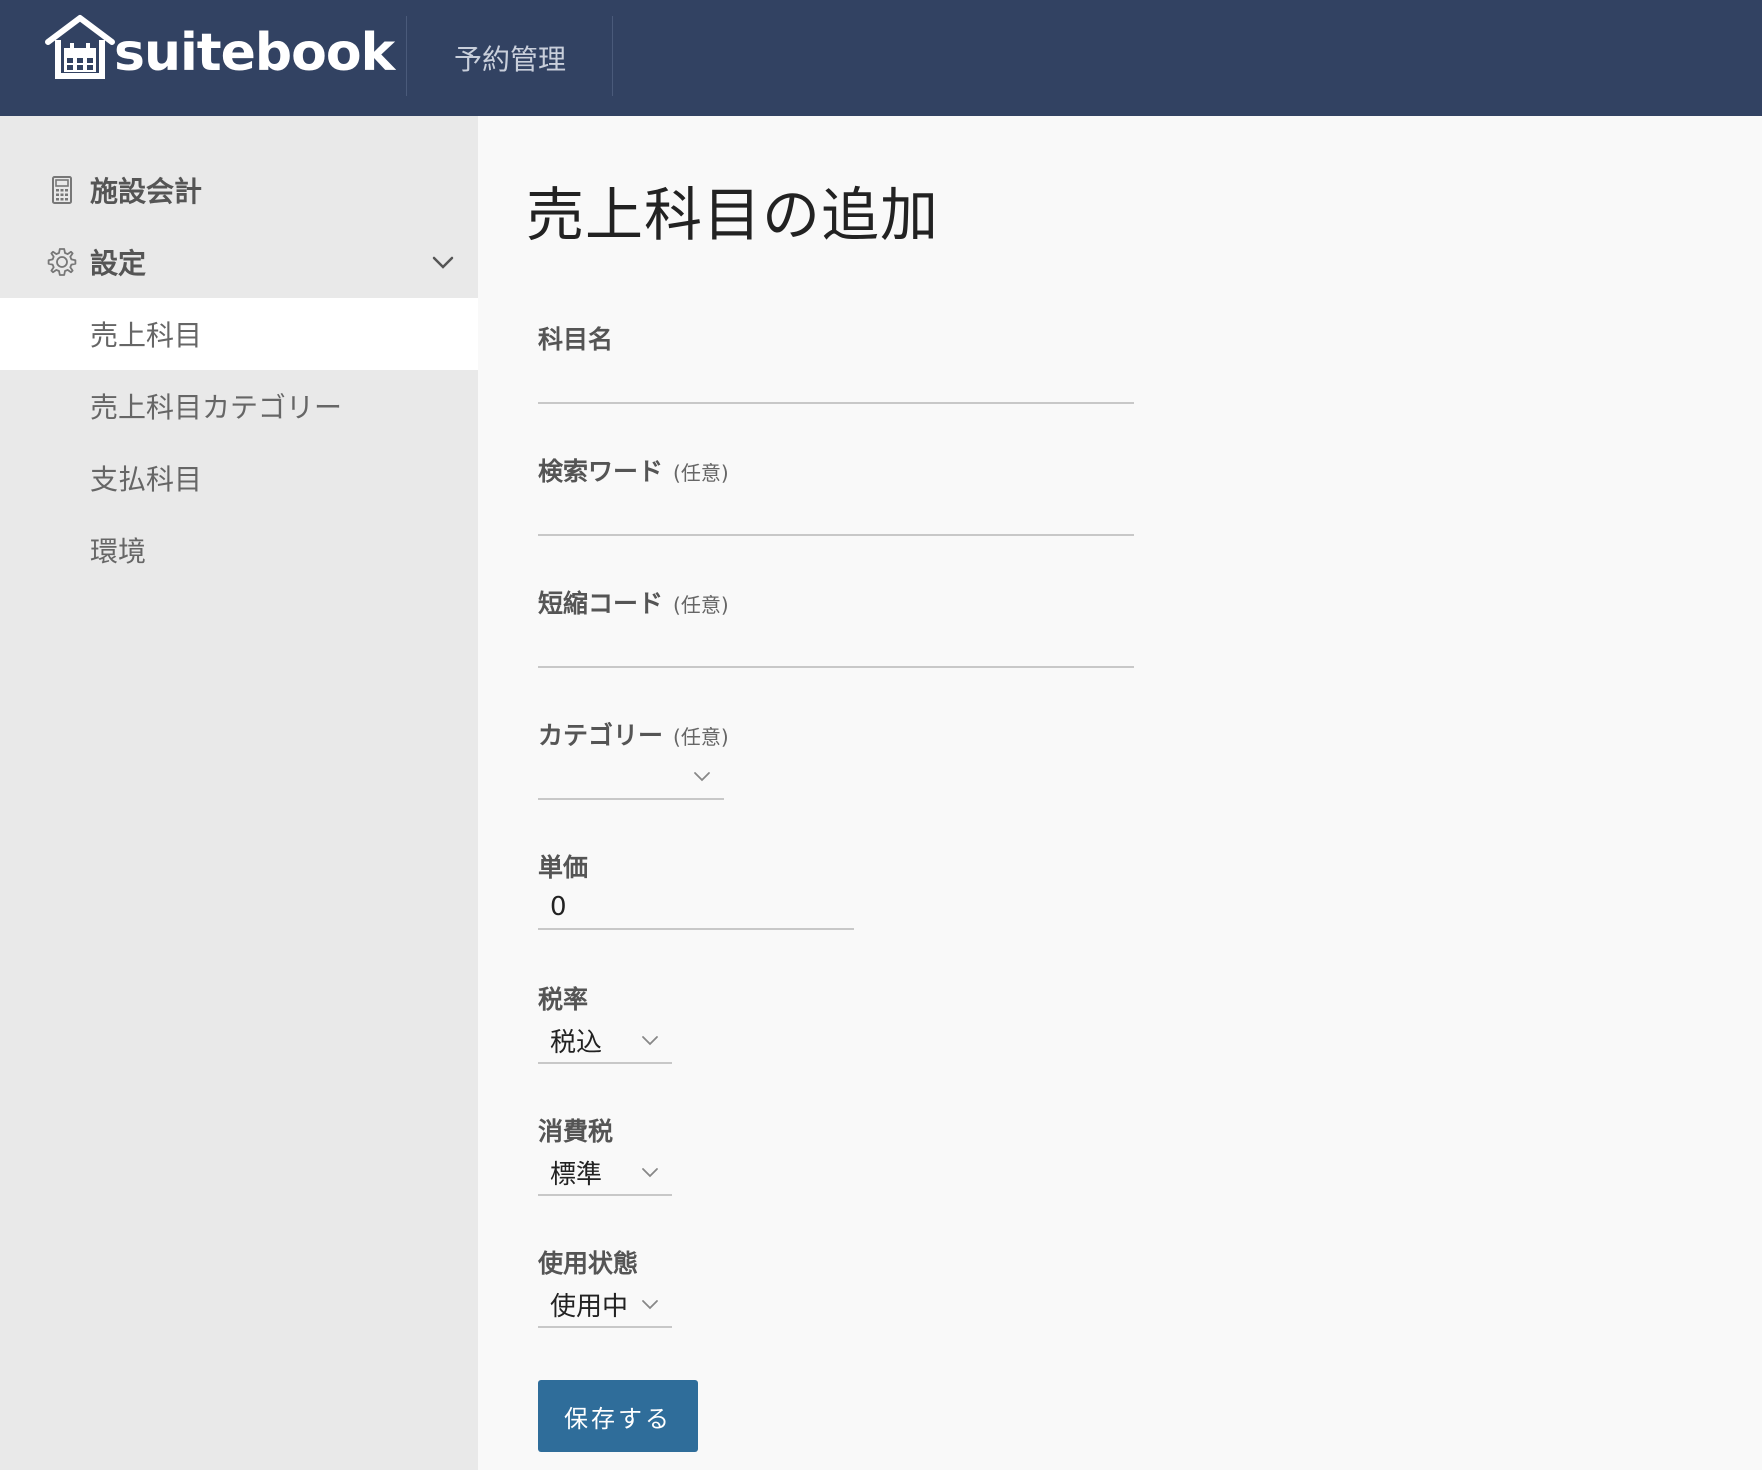 The image size is (1762, 1470). What do you see at coordinates (146, 191) in the screenshot?
I see `sidebar-item-label: 施設会計` at bounding box center [146, 191].